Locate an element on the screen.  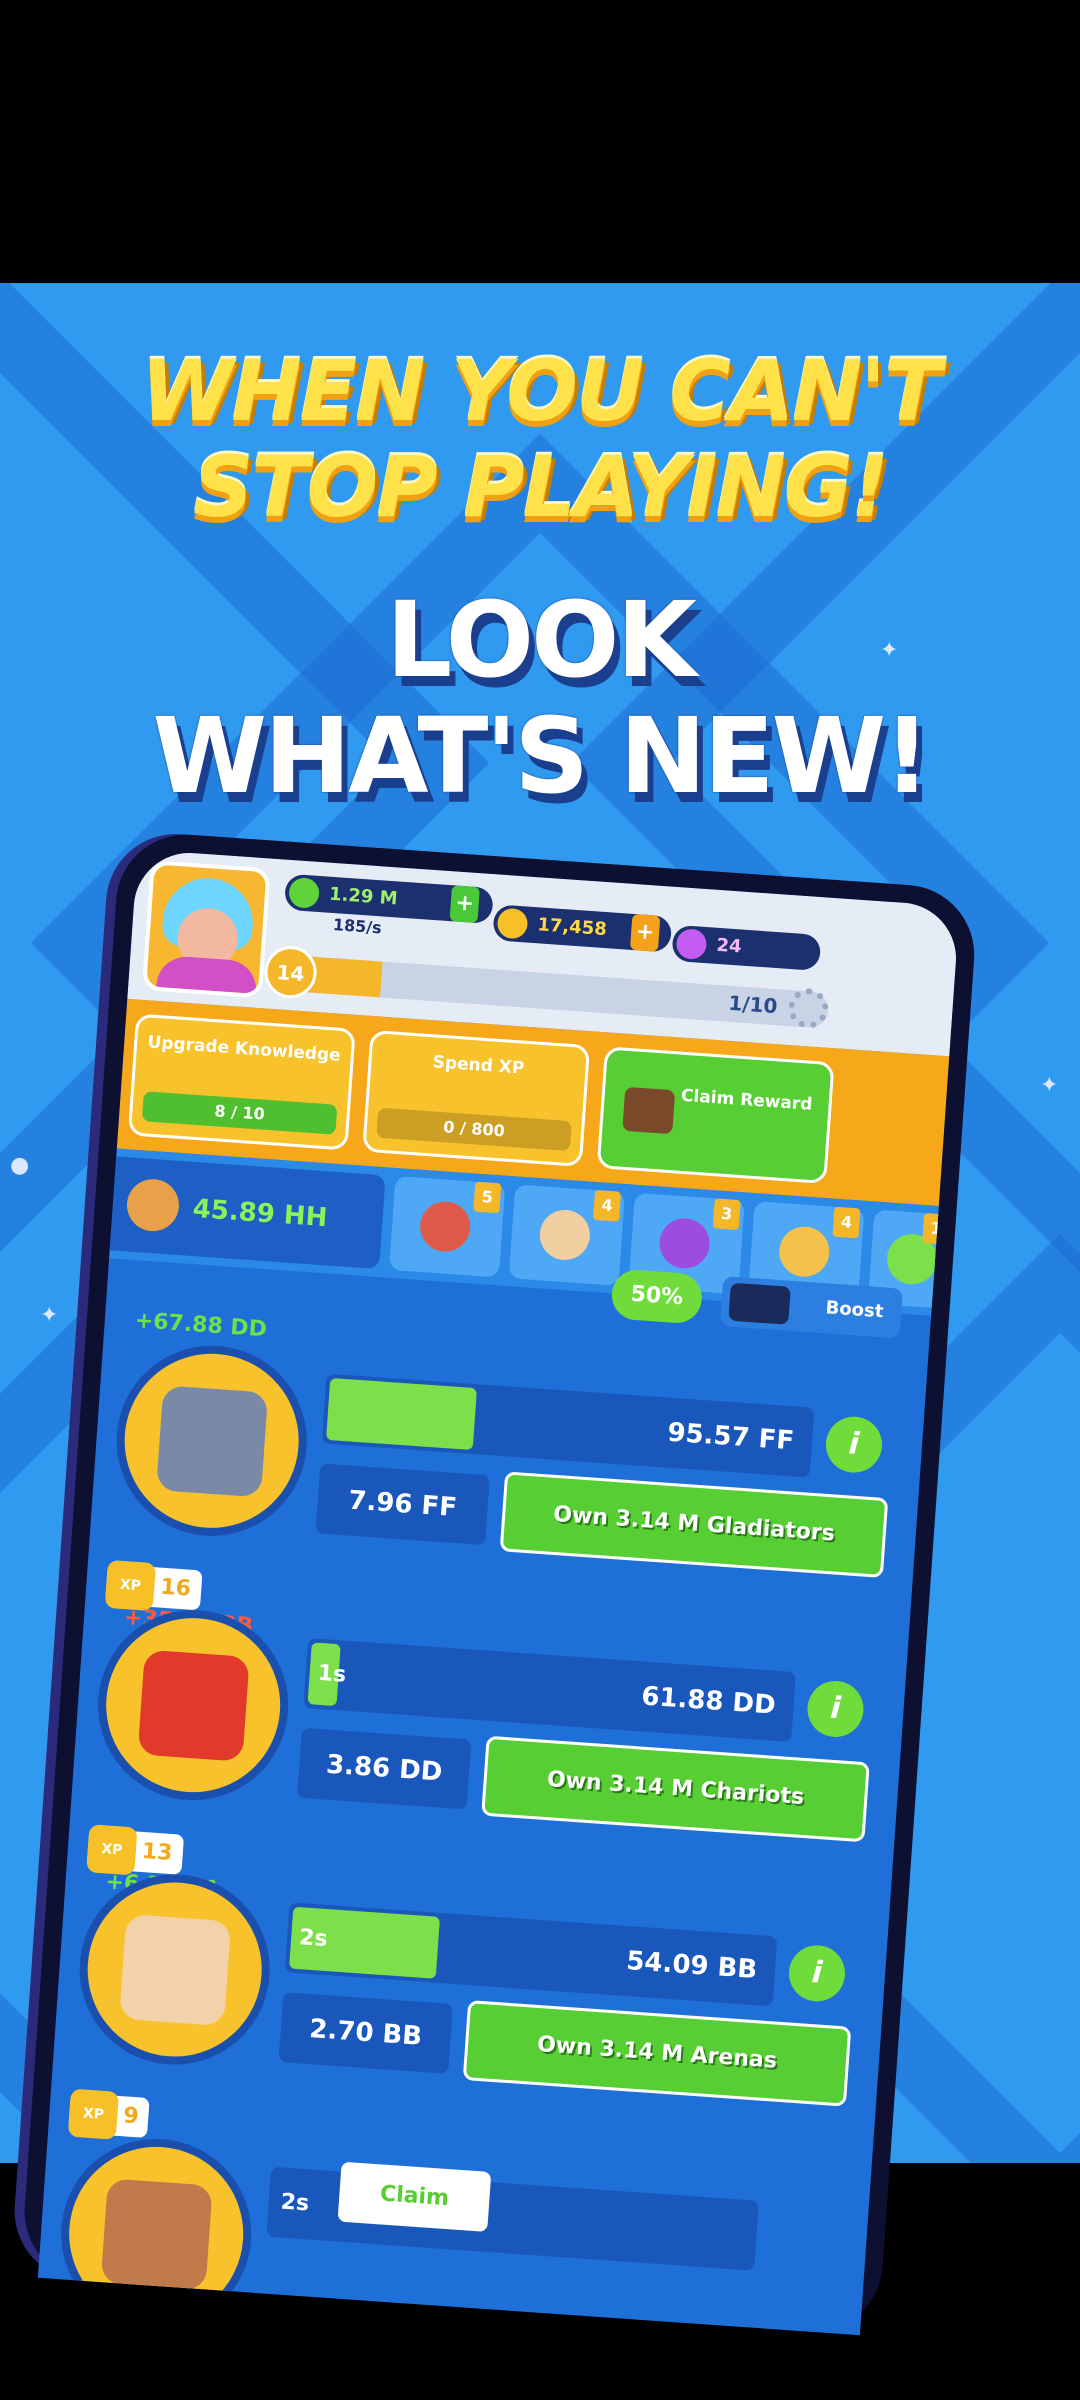
spend-xp-label: Spend XP is located at coordinates (478, 1065).